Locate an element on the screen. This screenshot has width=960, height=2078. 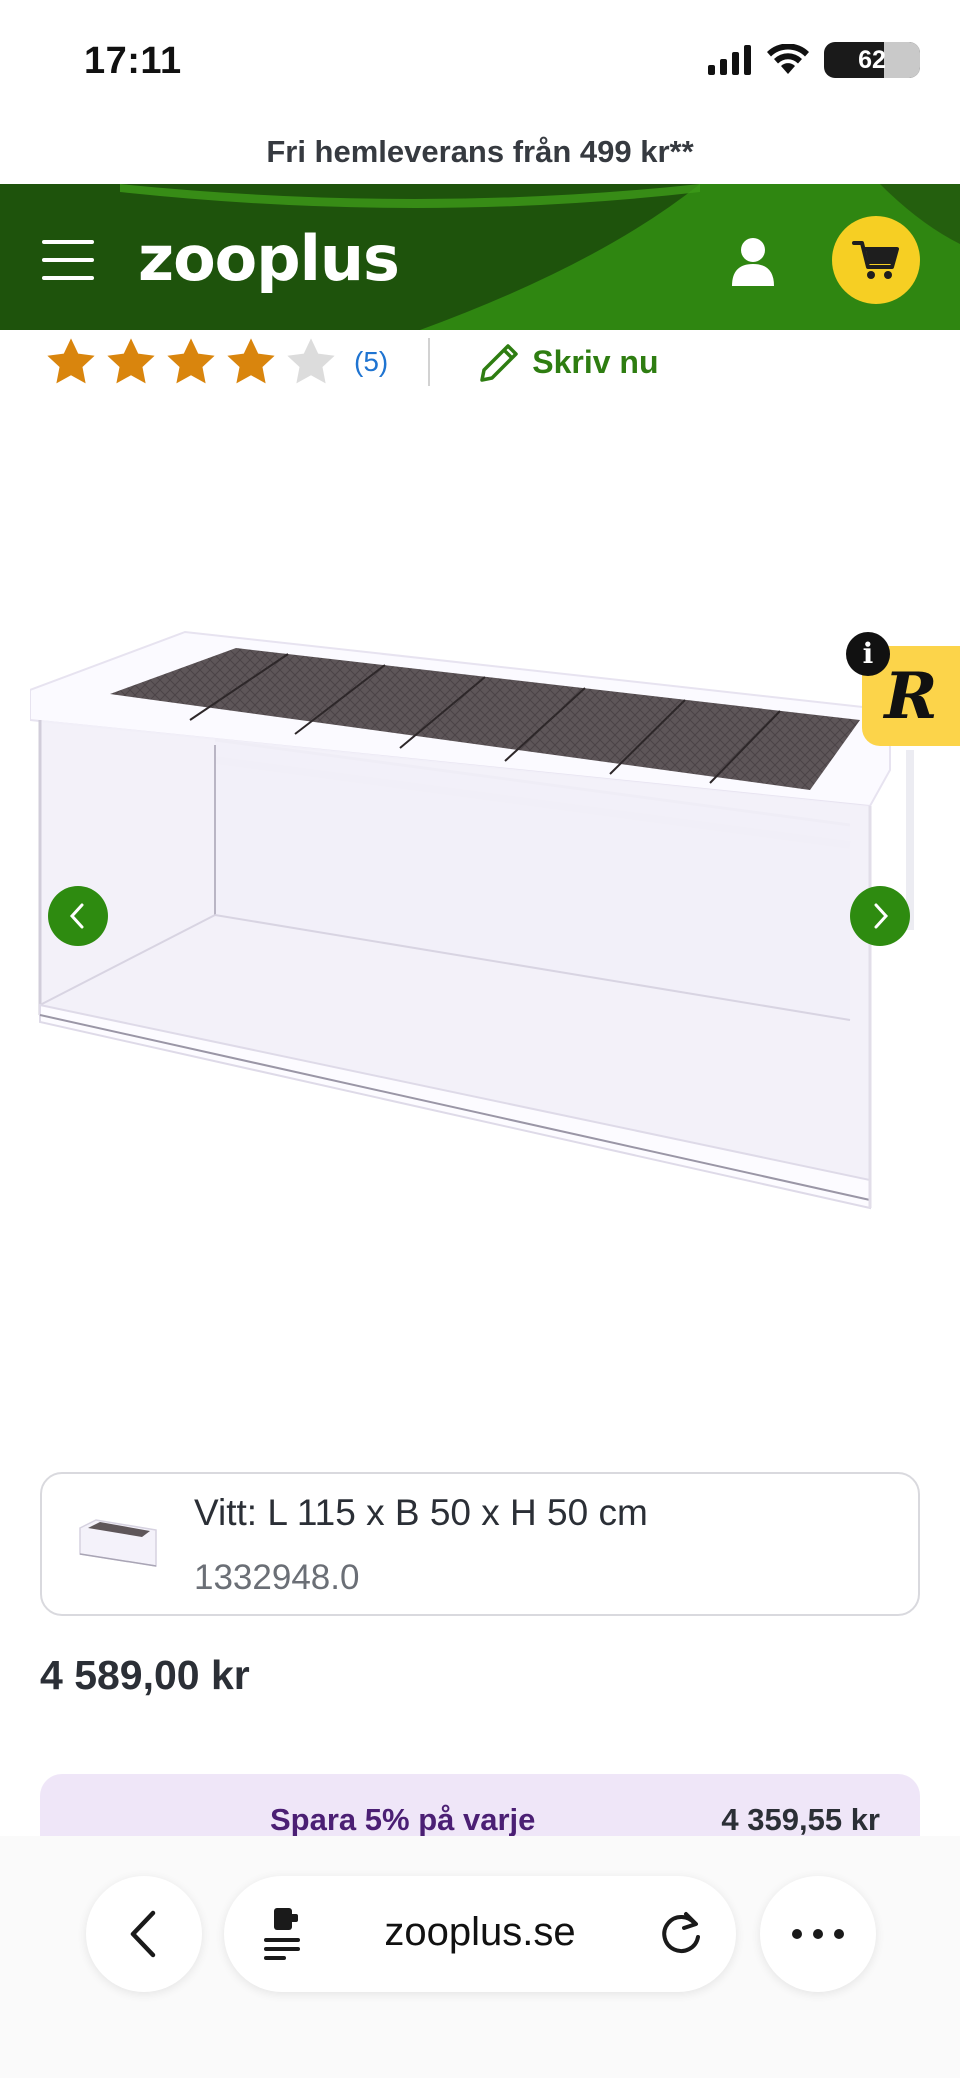
rating-divider is located at coordinates (429, 362).